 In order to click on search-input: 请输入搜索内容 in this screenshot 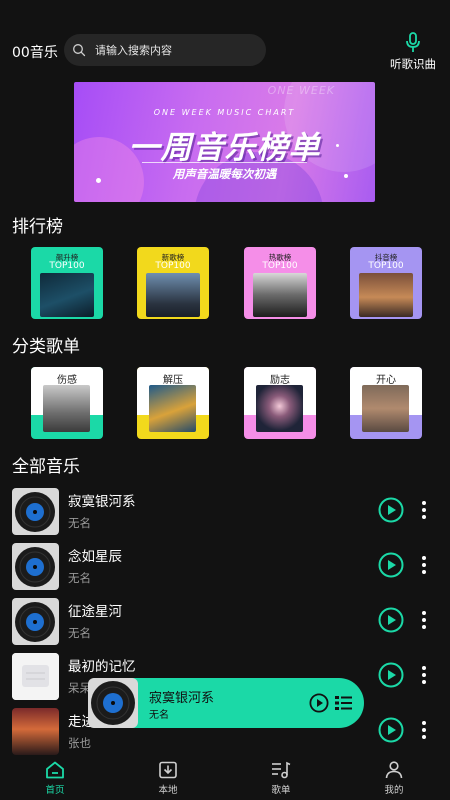, I will do `click(165, 50)`.